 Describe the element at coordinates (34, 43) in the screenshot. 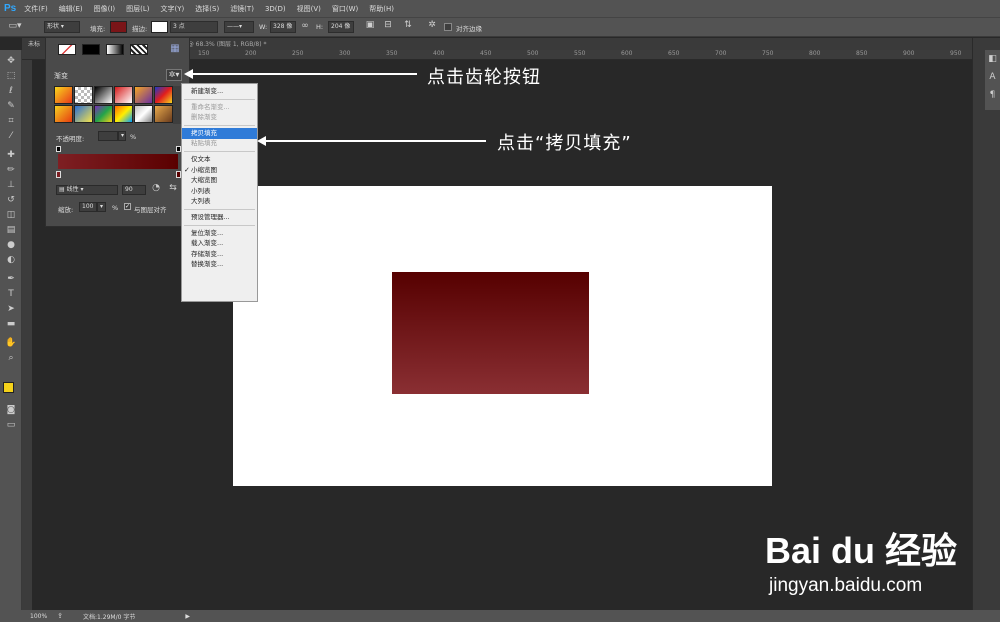

I see `document-tab-prefix: 未标` at that location.